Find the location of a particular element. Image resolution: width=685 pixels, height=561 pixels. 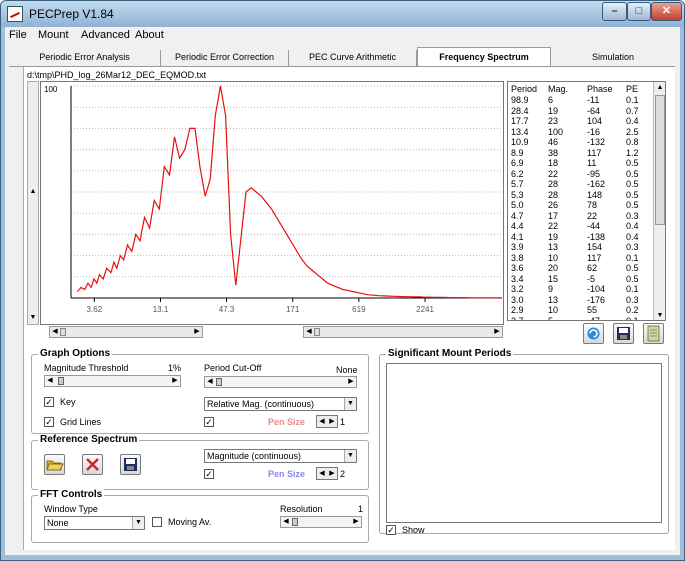

close-button: ✕ is located at coordinates (666, 11).